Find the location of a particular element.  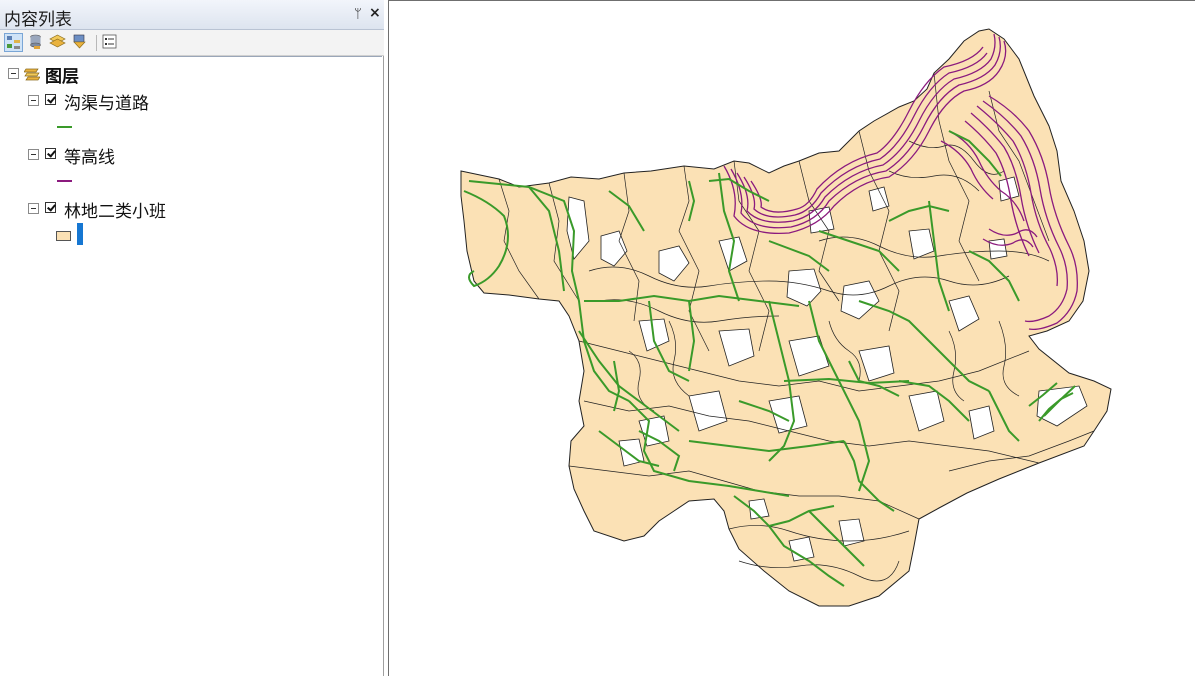

legend-polygon-swatch is located at coordinates (63, 236).